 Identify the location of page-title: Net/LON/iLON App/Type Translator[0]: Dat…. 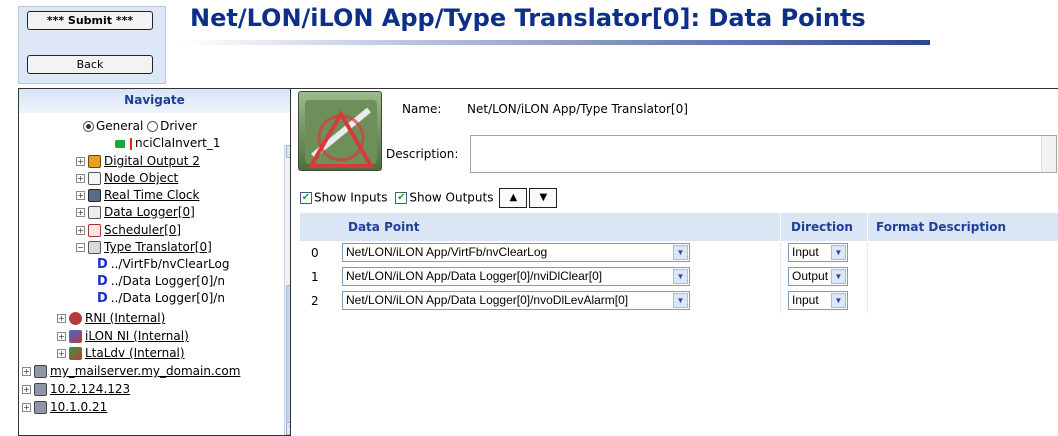
(528, 18).